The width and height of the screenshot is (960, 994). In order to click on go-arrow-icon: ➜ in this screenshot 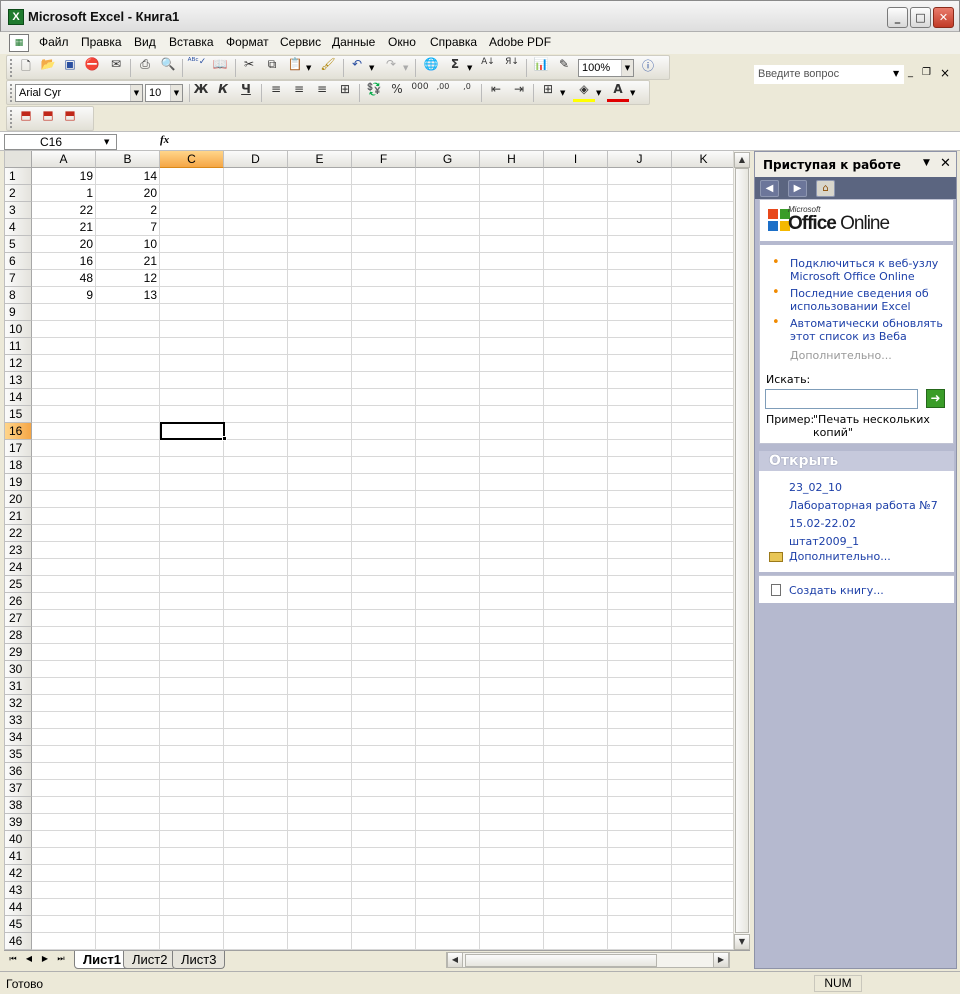, I will do `click(935, 398)`.